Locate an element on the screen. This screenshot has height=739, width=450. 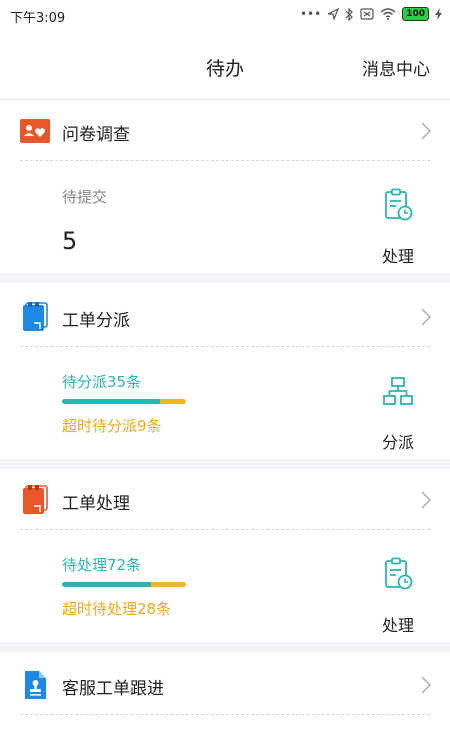
dispatch-title: 工单分派 is located at coordinates (96, 321).